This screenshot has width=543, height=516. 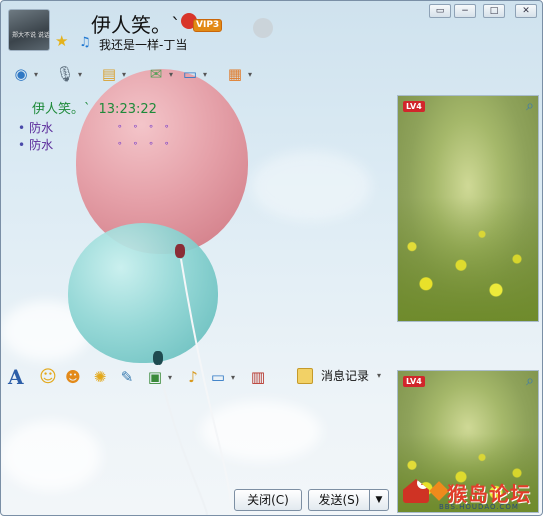 I want to click on music-button: ♪, so click(x=193, y=377).